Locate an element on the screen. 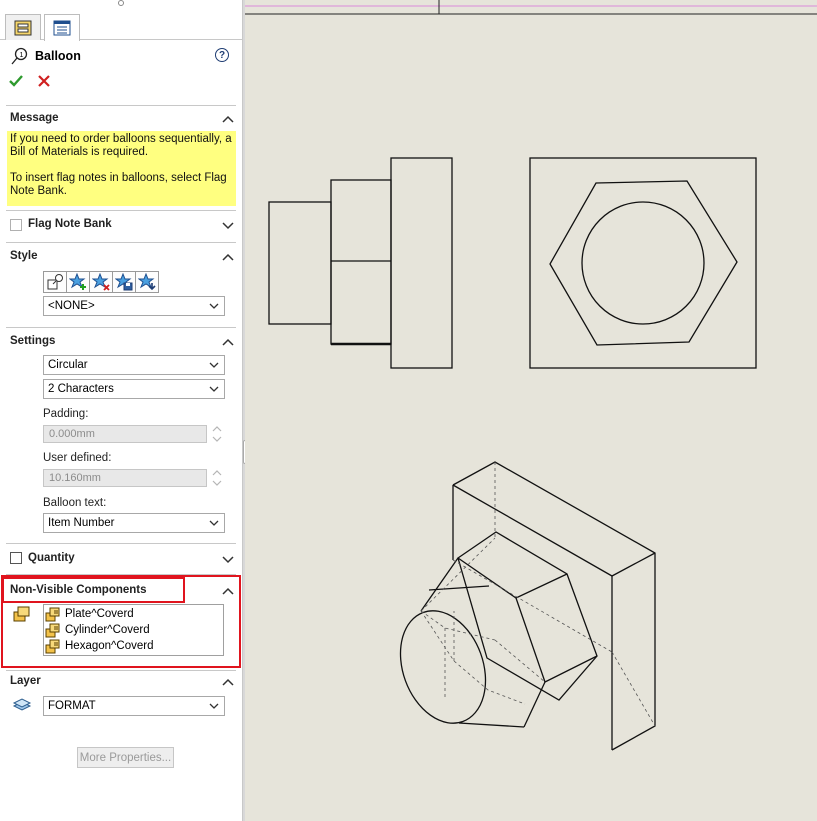 This screenshot has width=817, height=821. balloon-text-label: Balloon text: is located at coordinates (75, 503).